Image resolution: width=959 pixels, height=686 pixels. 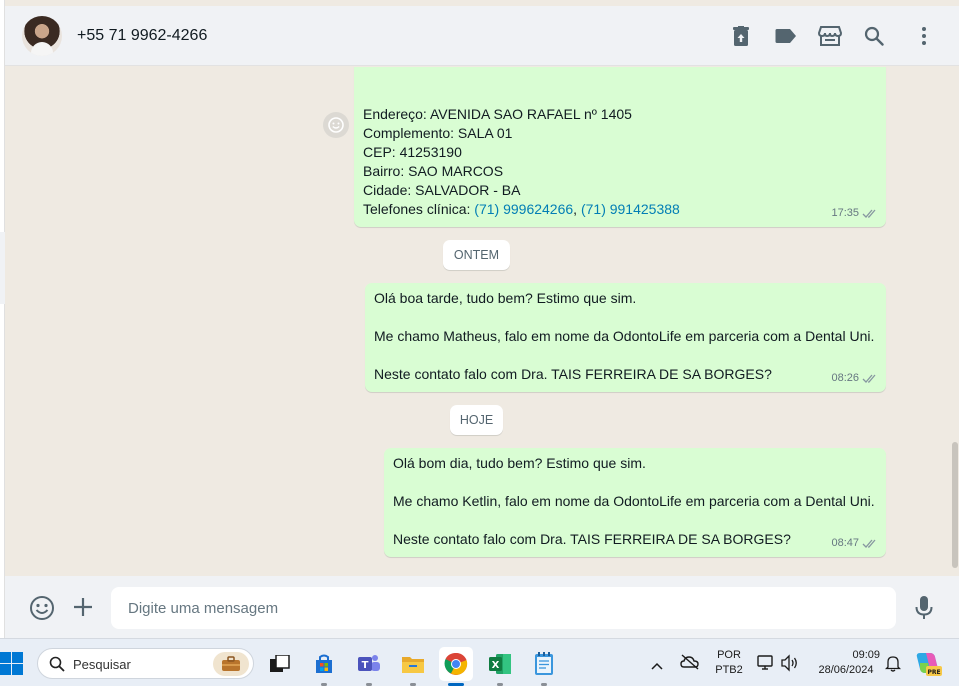 What do you see at coordinates (630, 209) in the screenshot?
I see `phone-link-2: (71) 991425388` at bounding box center [630, 209].